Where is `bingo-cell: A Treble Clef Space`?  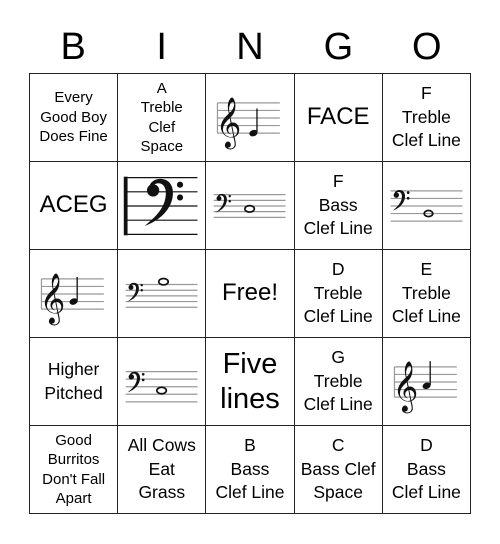
bingo-cell: A Treble Clef Space is located at coordinates (162, 118).